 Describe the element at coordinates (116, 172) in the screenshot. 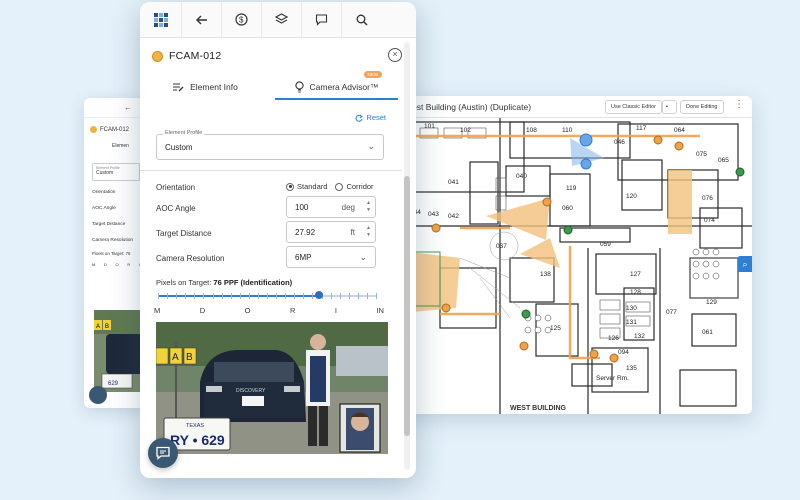

I see `mini-element-profile: Element Profile Custom` at that location.